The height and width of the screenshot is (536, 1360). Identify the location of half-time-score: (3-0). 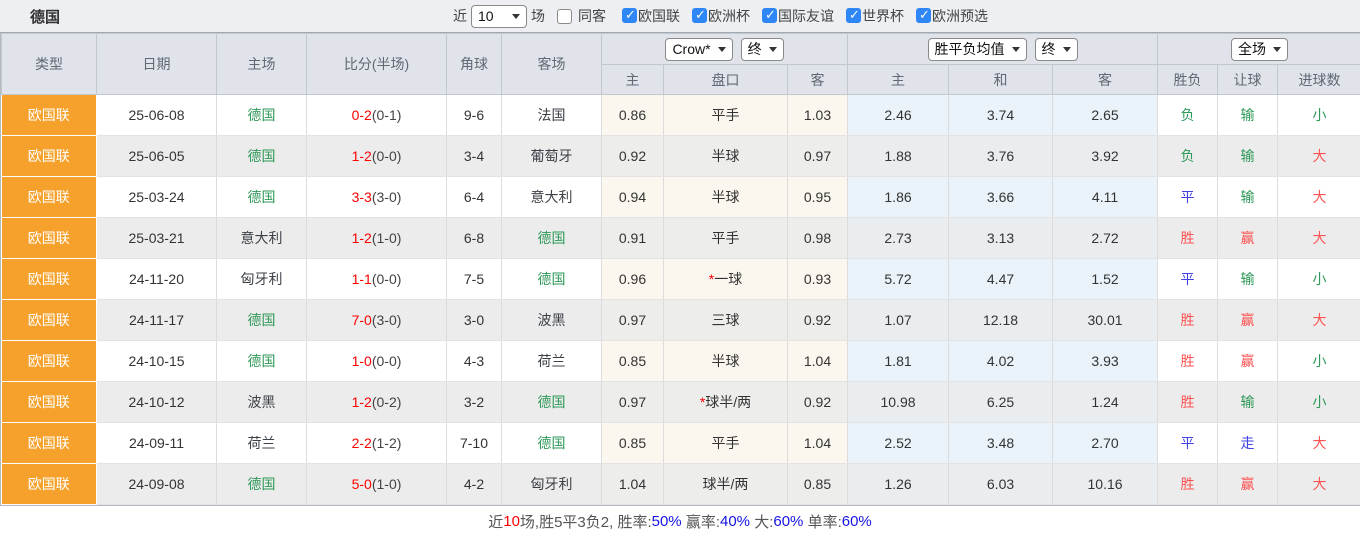
(387, 197).